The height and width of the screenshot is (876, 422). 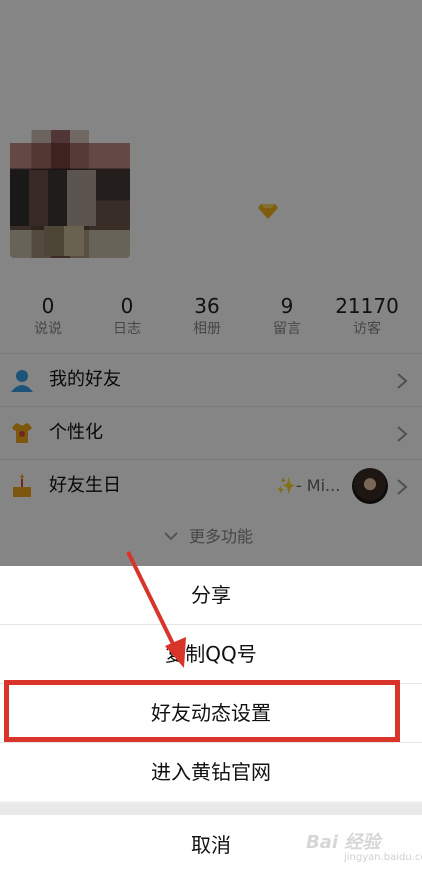 What do you see at coordinates (211, 772) in the screenshot?
I see `sheet-item-vip-site: 进入黄钻官网` at bounding box center [211, 772].